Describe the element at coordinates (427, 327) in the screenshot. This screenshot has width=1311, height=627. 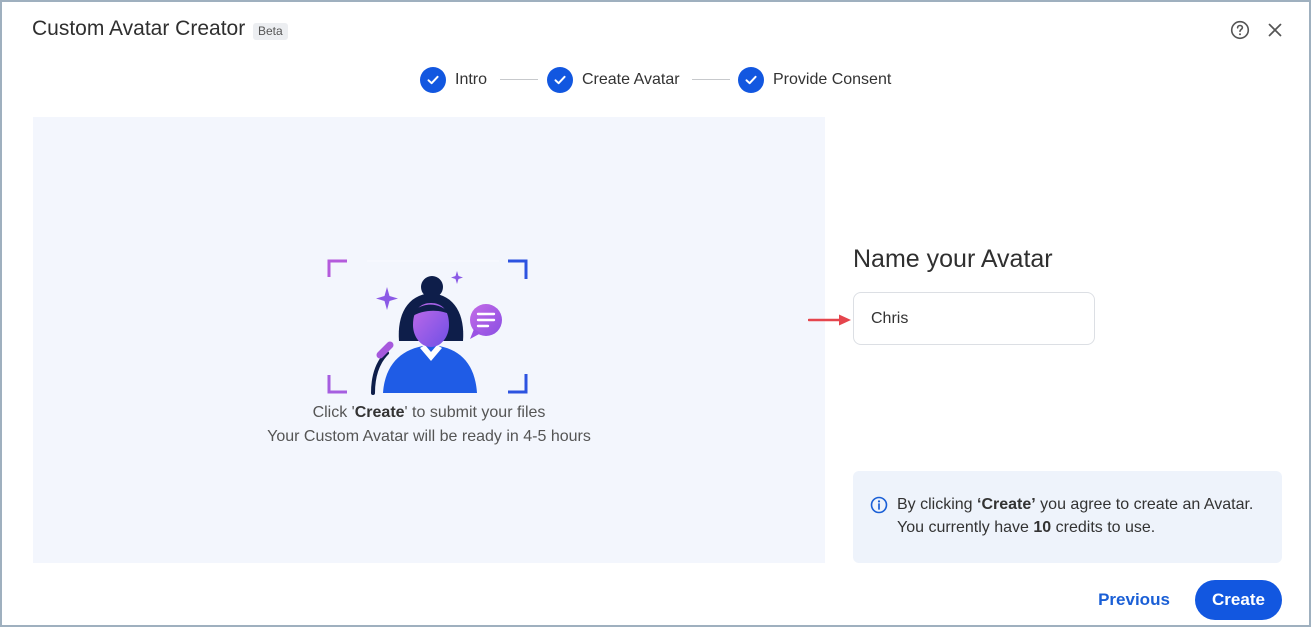
I see `avatar-illustration` at that location.